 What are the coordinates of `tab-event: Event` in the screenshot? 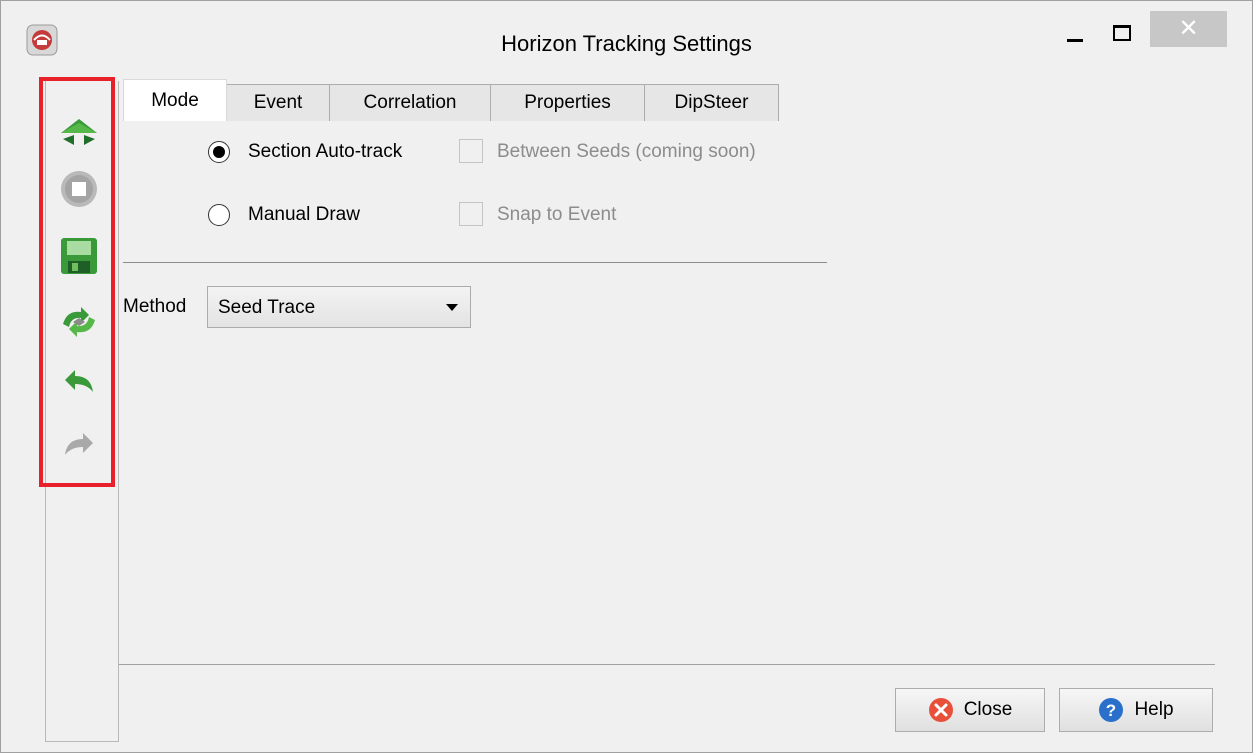 It's located at (278, 102).